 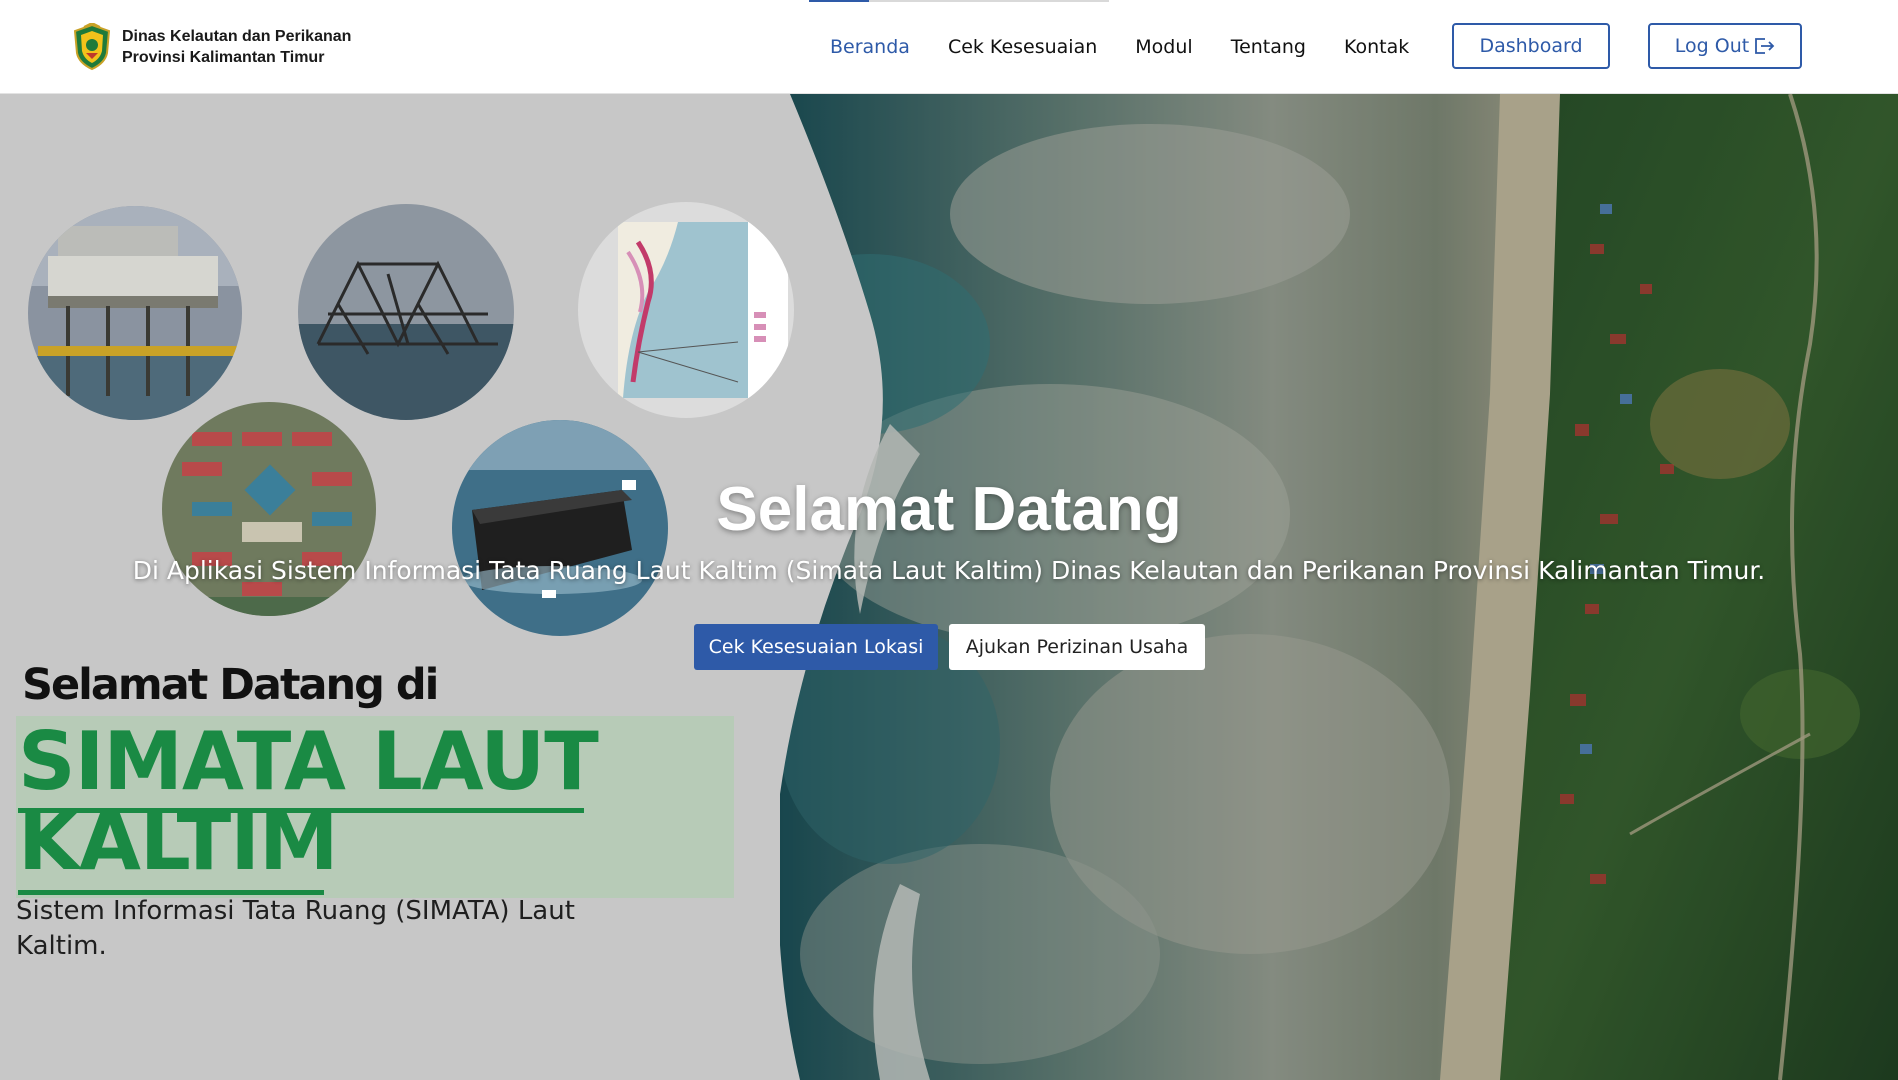 I want to click on nav-modul: Modul, so click(x=1163, y=47).